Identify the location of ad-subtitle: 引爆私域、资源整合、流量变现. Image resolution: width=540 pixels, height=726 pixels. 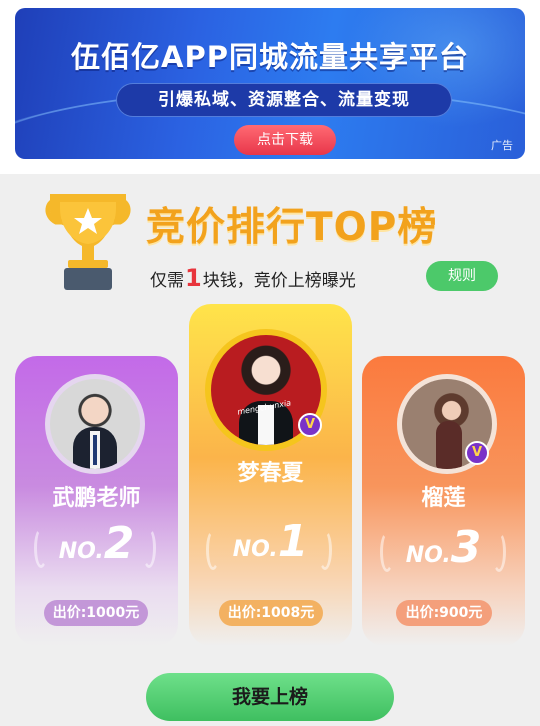
(284, 100).